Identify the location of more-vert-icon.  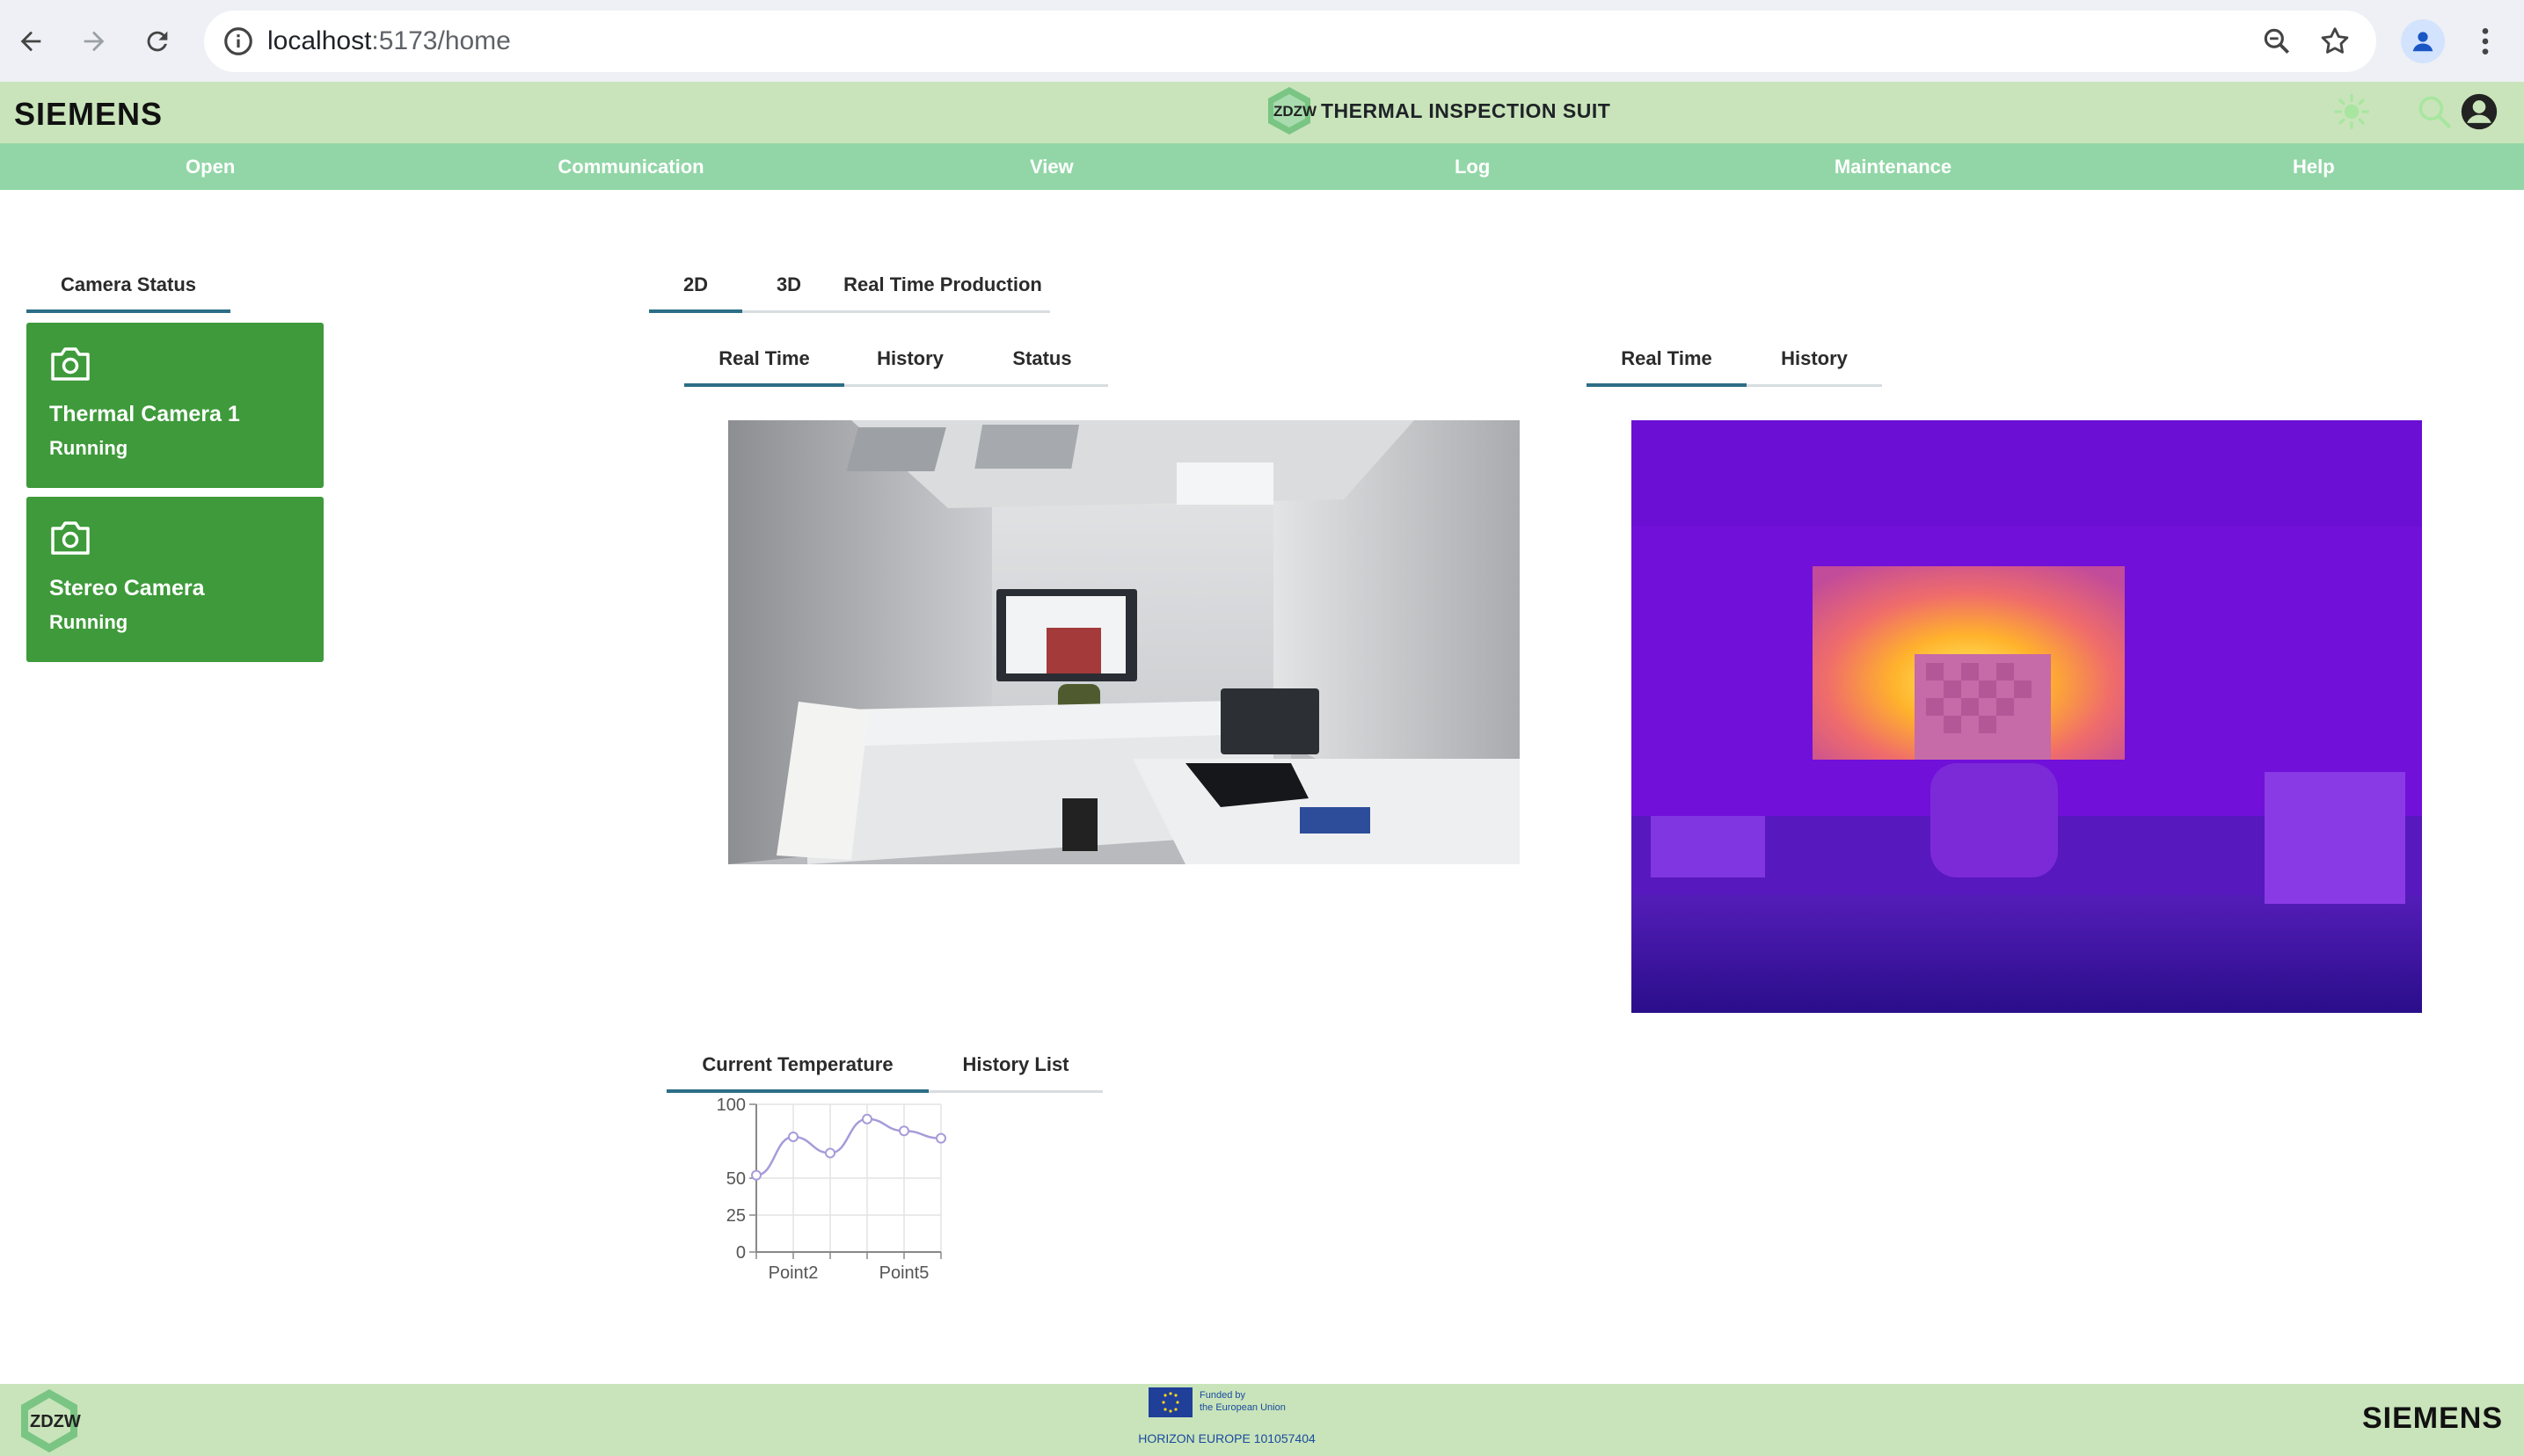
(2486, 41).